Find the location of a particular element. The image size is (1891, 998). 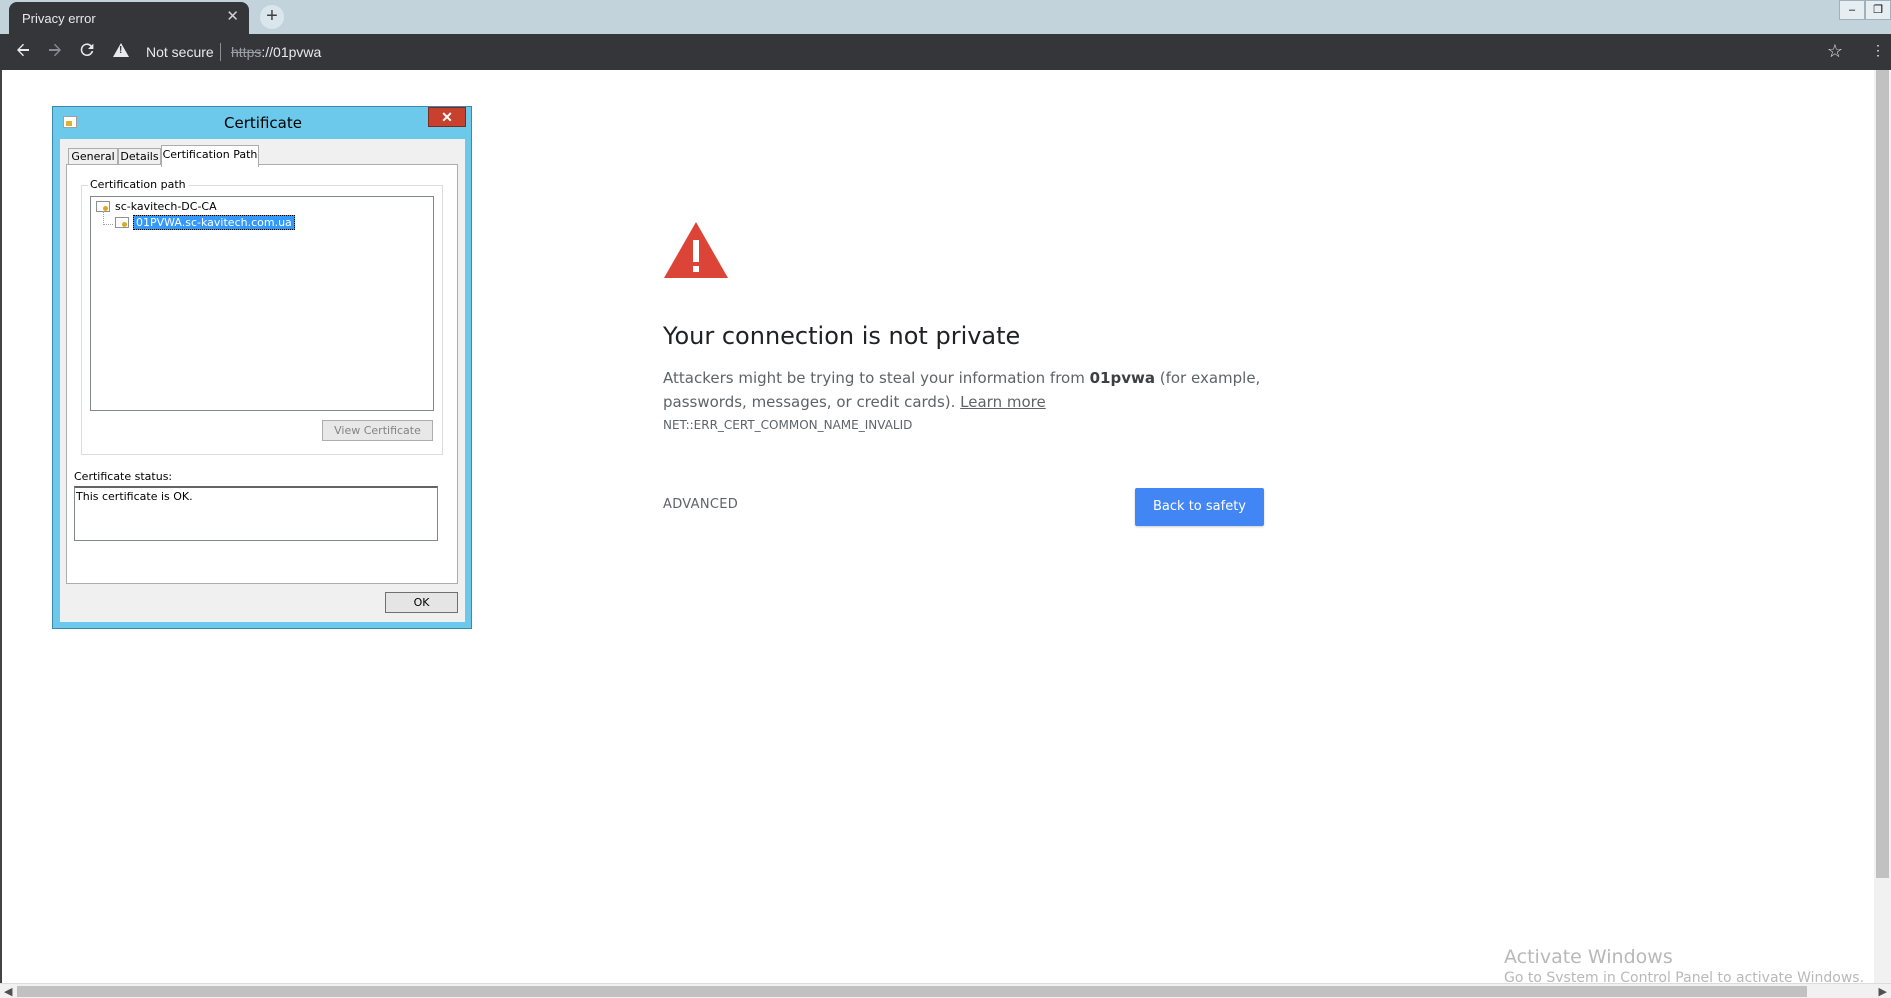

scroll-left-icon: ◀ is located at coordinates (8, 991).